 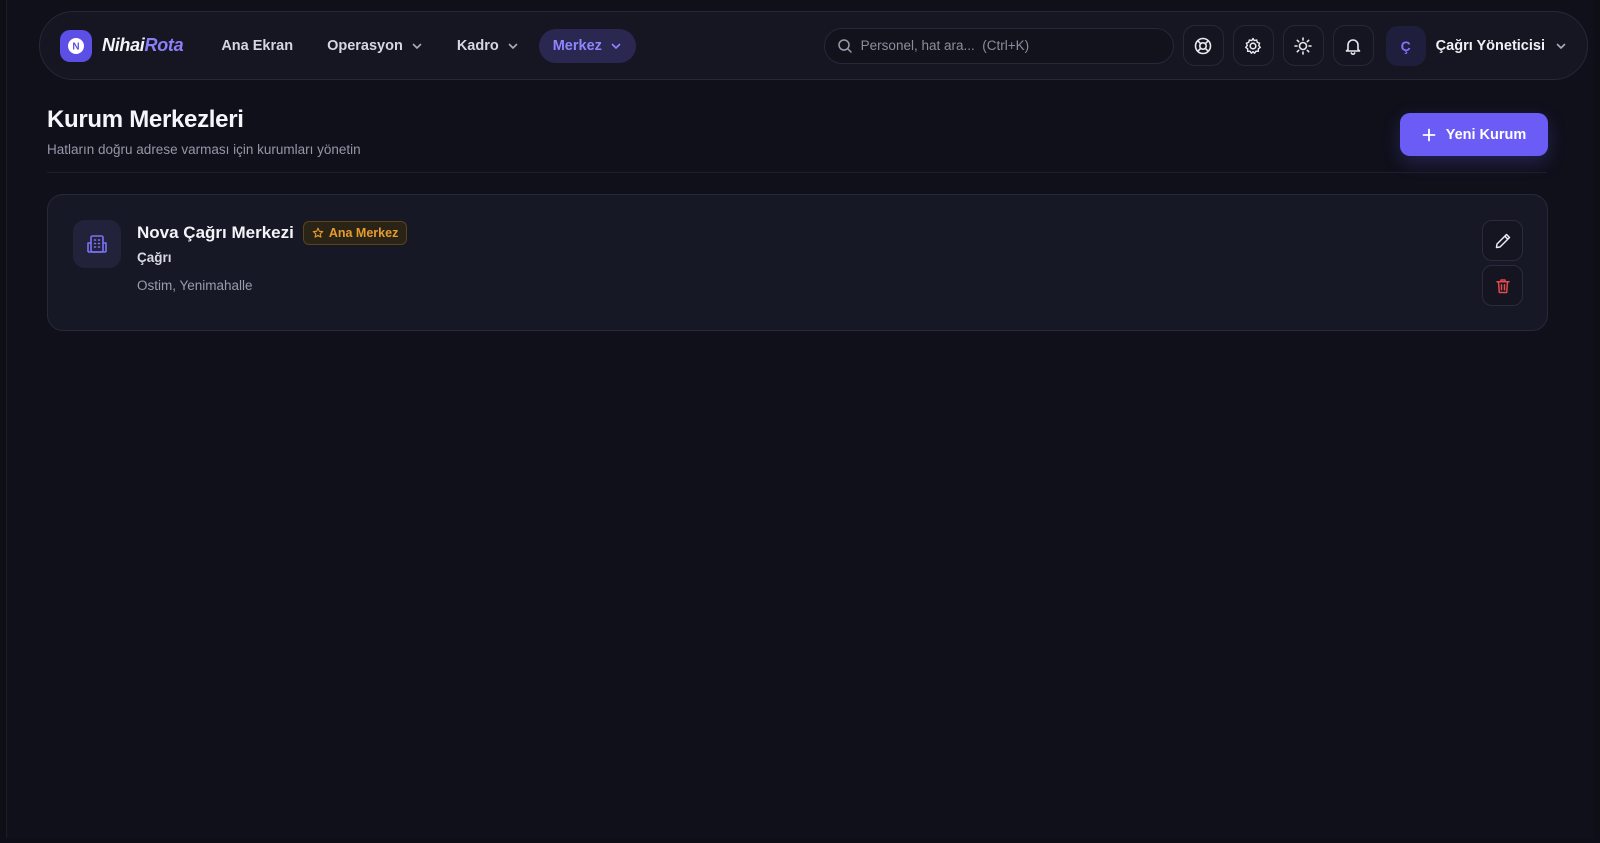 I want to click on nav-item-label: Operasyon, so click(x=365, y=45).